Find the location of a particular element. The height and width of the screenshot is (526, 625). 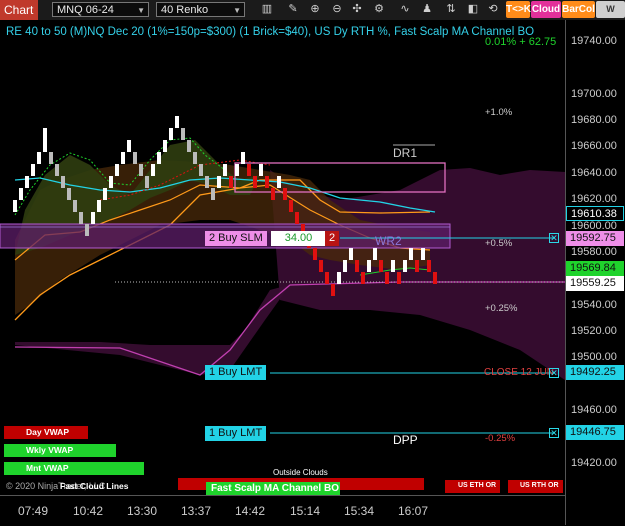

price-flag-buy-slm: 19592.75 is located at coordinates (595, 238).